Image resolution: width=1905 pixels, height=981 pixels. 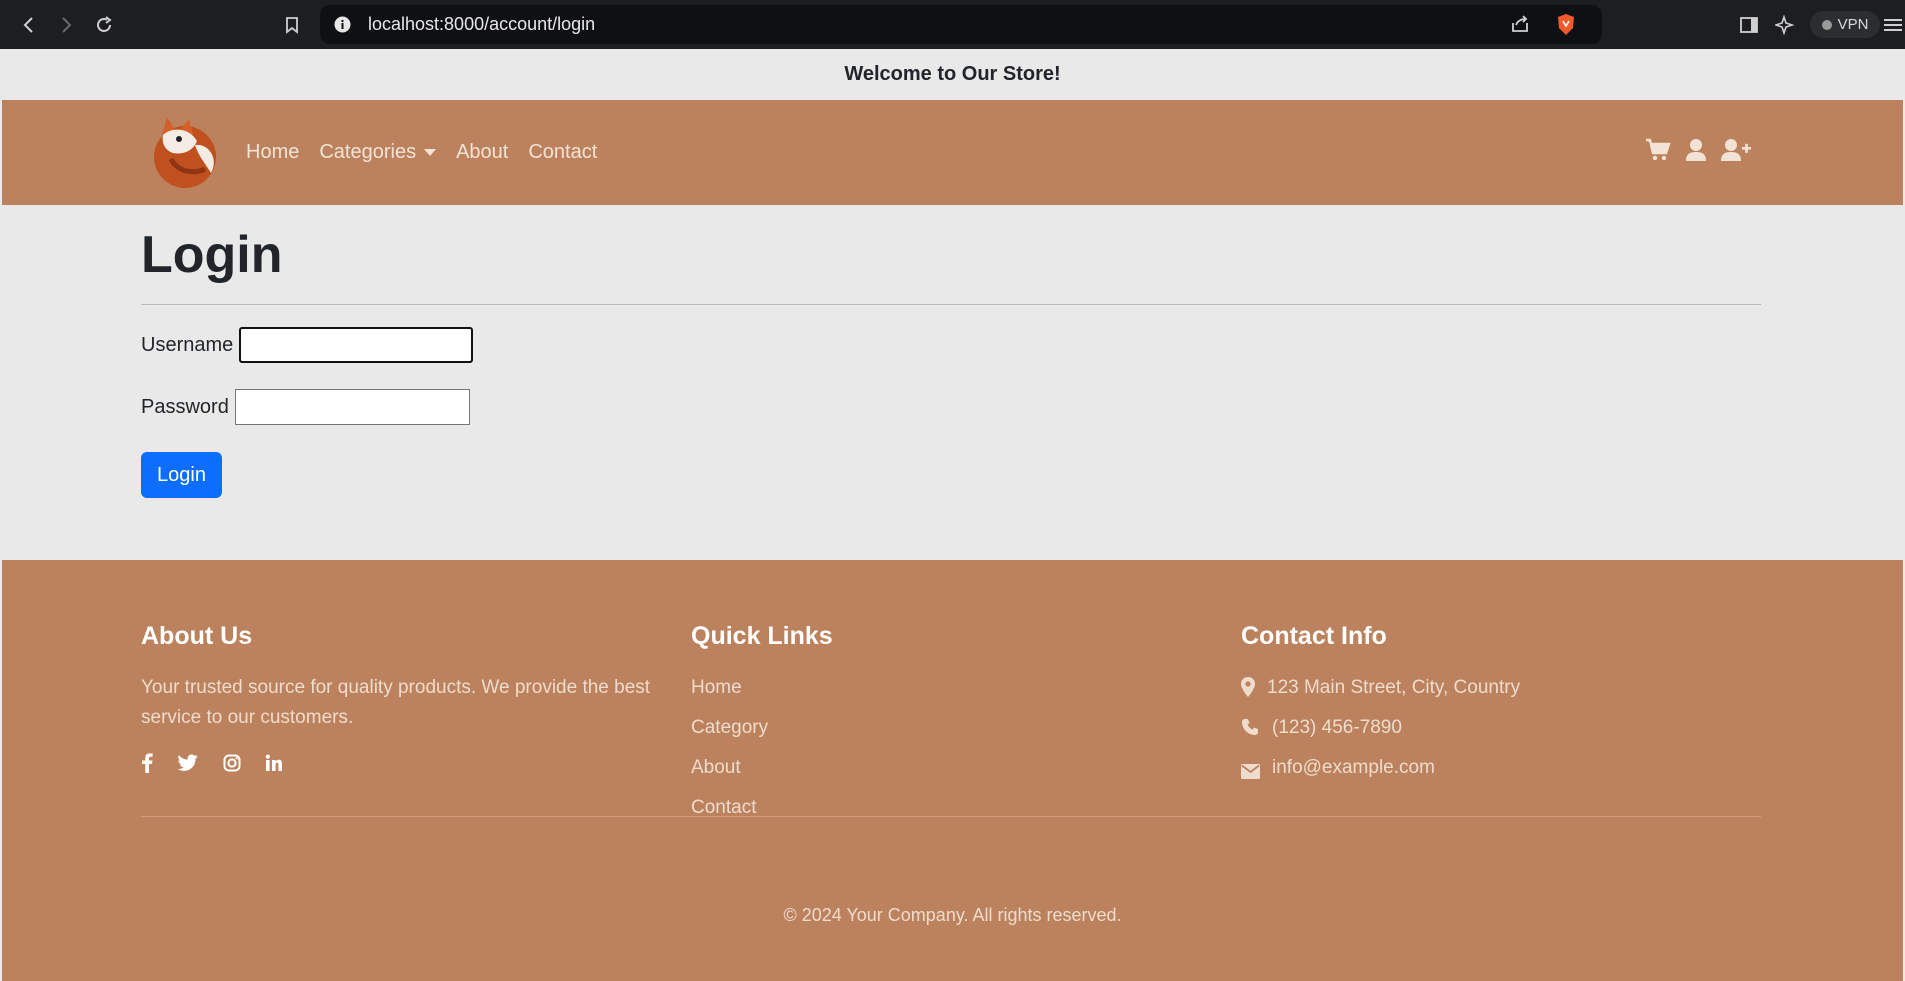 What do you see at coordinates (1314, 636) in the screenshot?
I see `footer-heading: Contact Info` at bounding box center [1314, 636].